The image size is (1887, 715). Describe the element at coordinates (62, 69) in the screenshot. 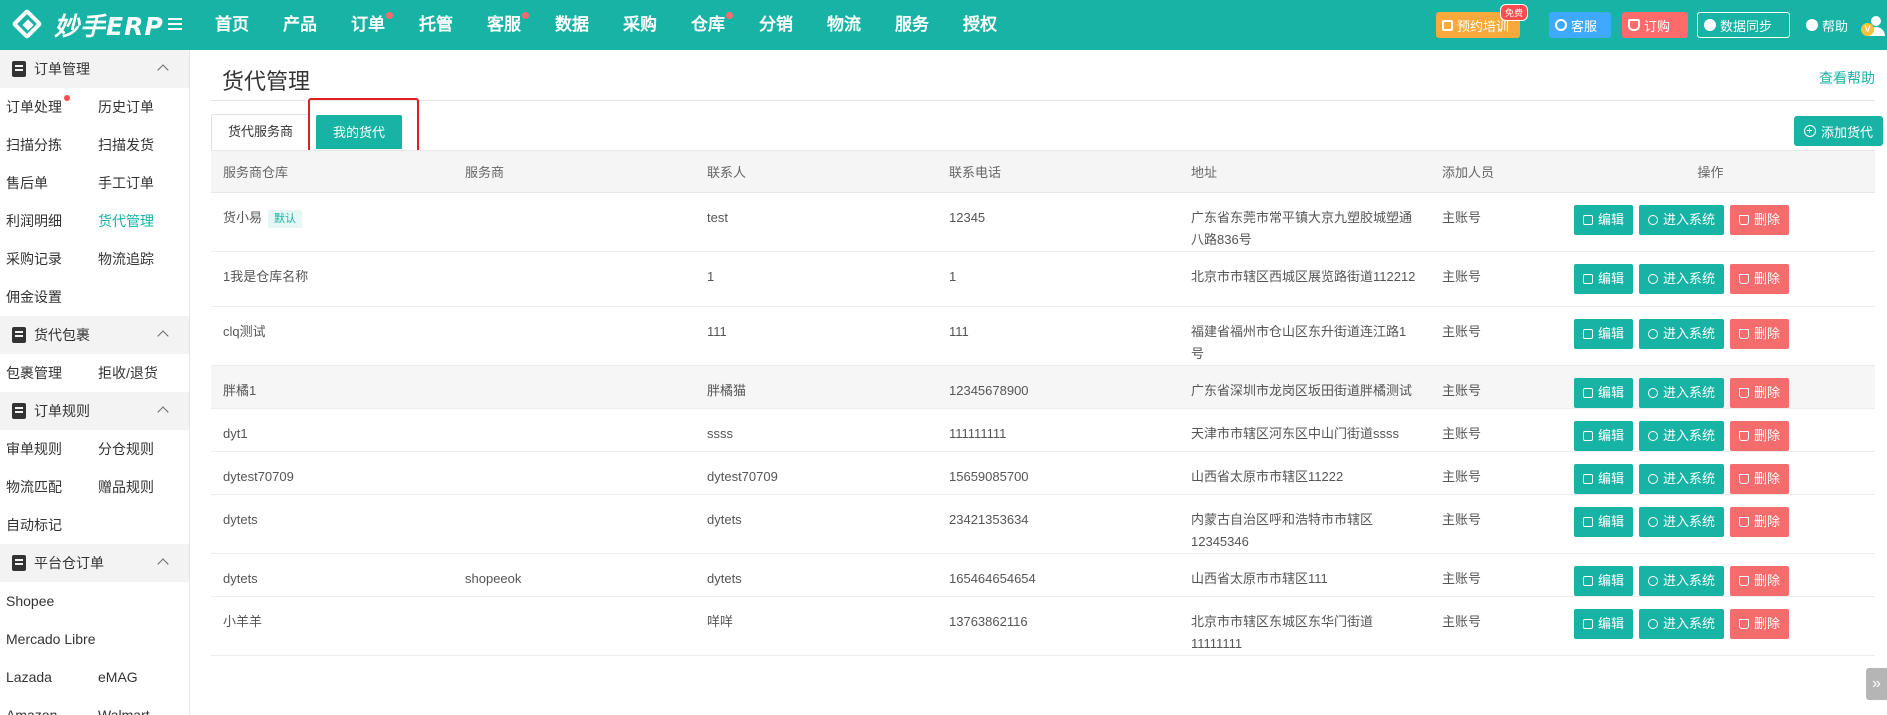

I see `sidebar-group-title: 订单管理` at that location.